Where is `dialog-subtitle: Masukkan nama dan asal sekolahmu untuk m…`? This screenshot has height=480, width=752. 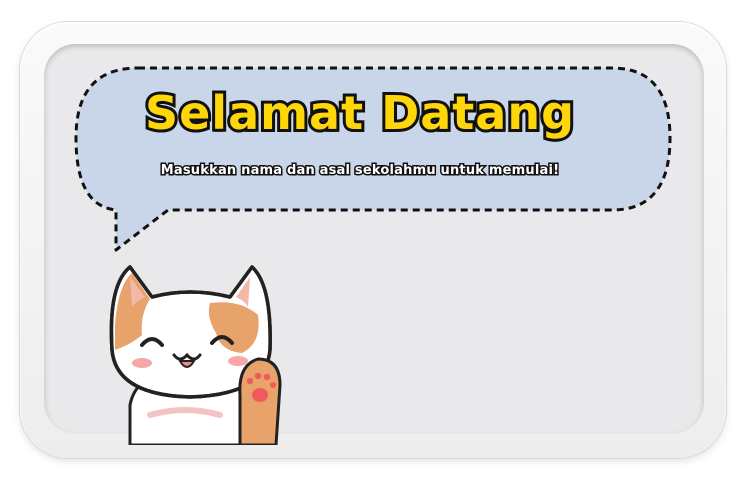
dialog-subtitle: Masukkan nama dan asal sekolahmu untuk m… is located at coordinates (359, 171).